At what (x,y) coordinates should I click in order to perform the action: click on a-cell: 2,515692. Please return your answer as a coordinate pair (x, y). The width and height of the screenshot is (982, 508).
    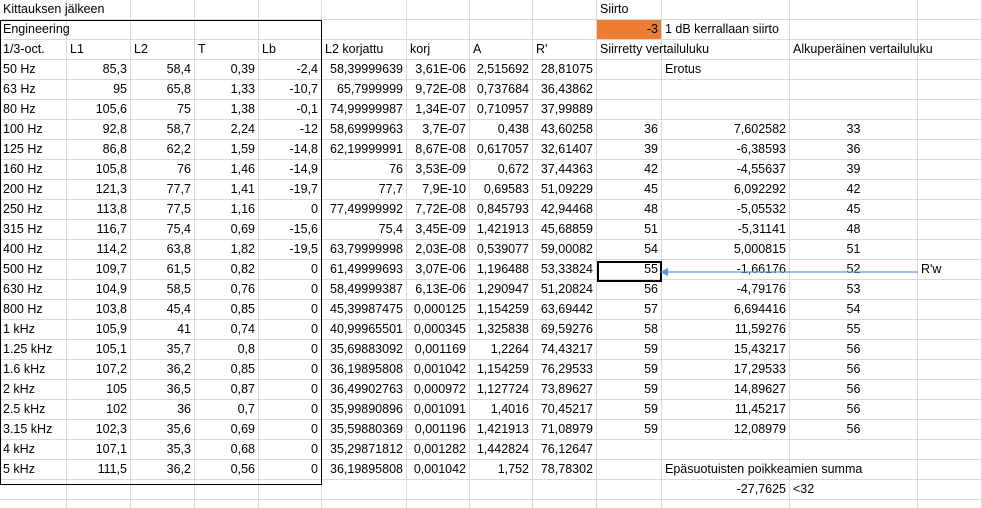
    Looking at the image, I should click on (501, 70).